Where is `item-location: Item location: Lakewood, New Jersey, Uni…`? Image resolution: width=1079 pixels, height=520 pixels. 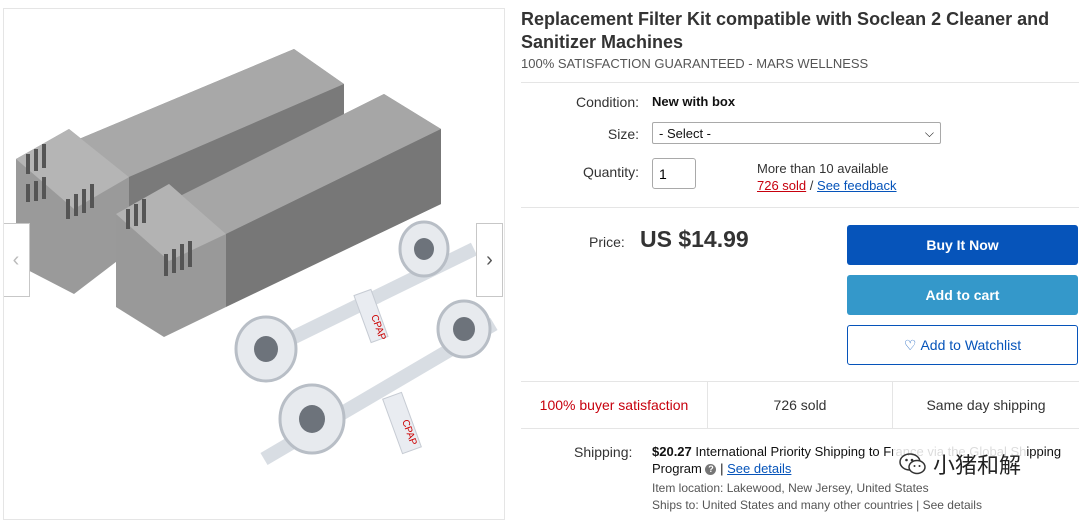 item-location: Item location: Lakewood, New Jersey, Uni… is located at coordinates (790, 488).